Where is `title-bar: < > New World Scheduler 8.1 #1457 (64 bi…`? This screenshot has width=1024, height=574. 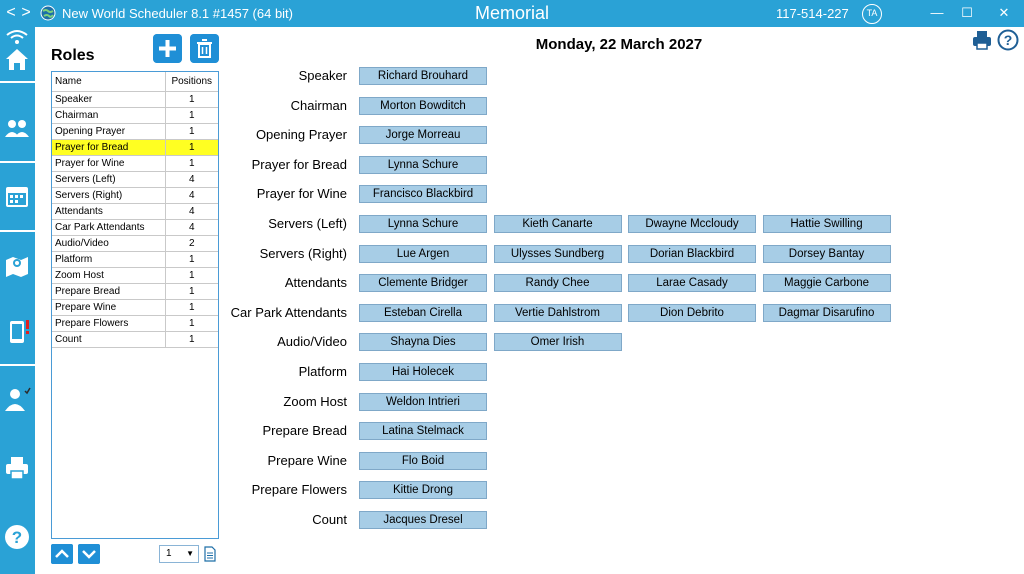 title-bar: < > New World Scheduler 8.1 #1457 (64 bi… is located at coordinates (512, 13).